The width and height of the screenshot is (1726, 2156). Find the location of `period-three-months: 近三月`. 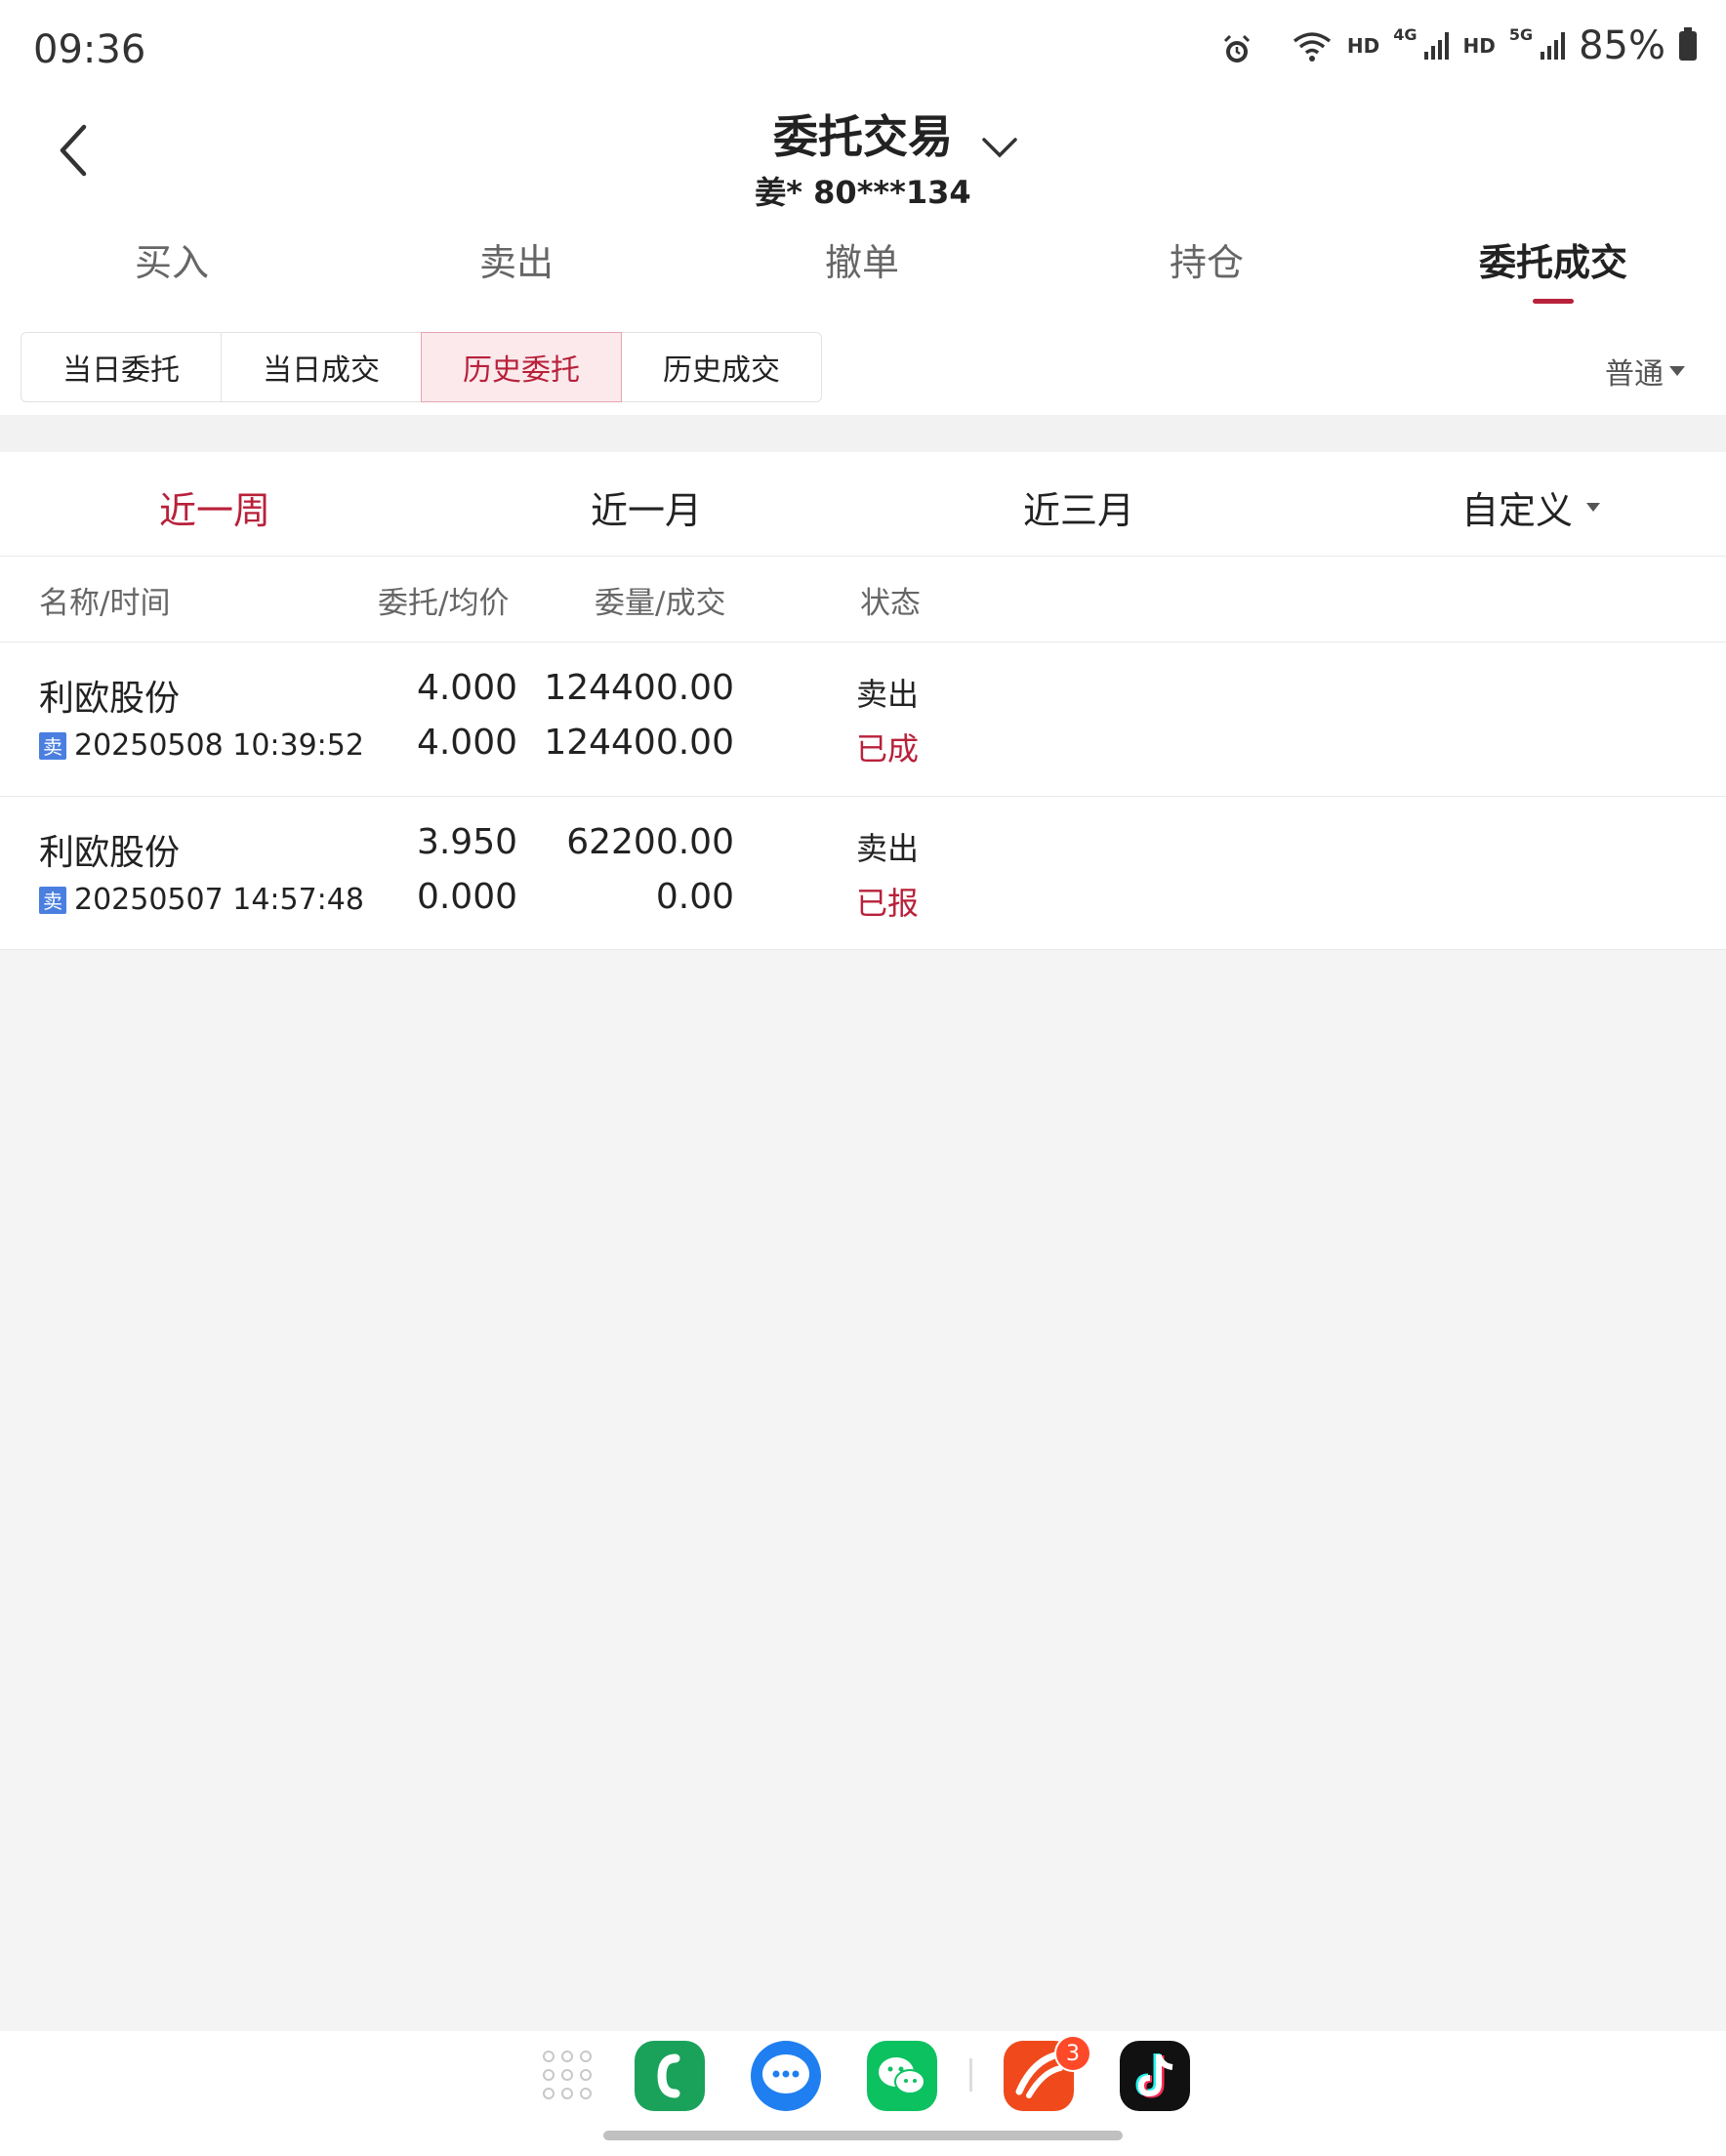

period-three-months: 近三月 is located at coordinates (1078, 507).